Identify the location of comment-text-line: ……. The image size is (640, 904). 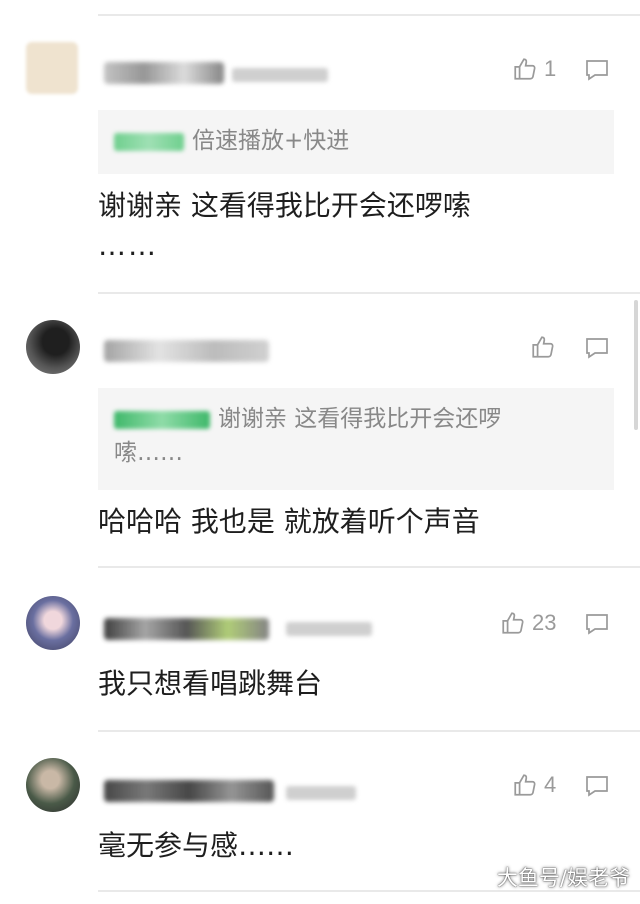
(128, 245).